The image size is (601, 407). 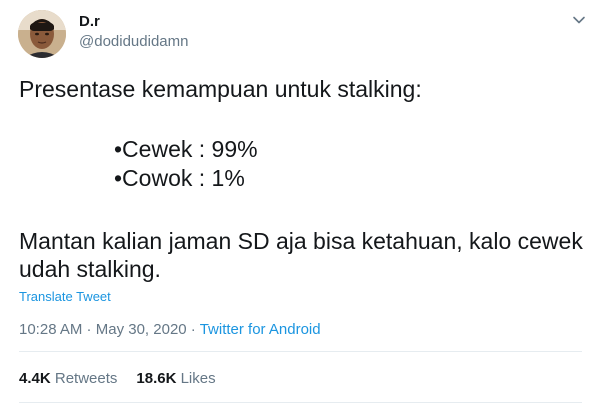 I want to click on avatar, so click(x=42, y=34).